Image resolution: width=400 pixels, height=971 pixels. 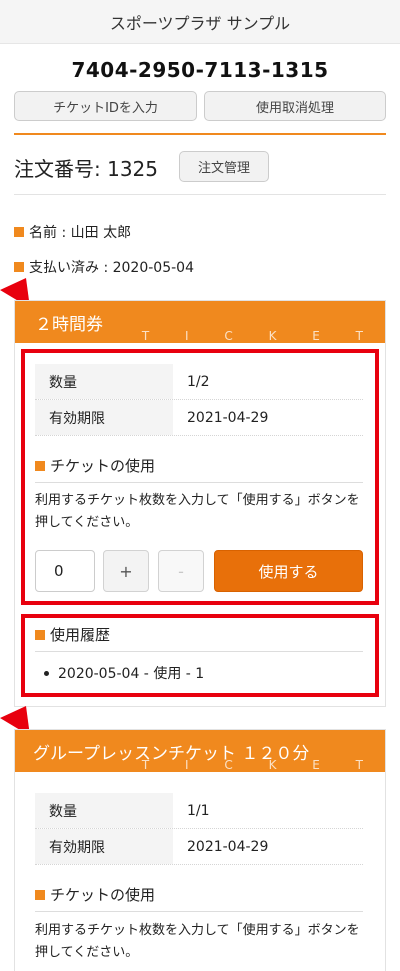 What do you see at coordinates (295, 106) in the screenshot?
I see `cancel-use-button: 使用取消処理` at bounding box center [295, 106].